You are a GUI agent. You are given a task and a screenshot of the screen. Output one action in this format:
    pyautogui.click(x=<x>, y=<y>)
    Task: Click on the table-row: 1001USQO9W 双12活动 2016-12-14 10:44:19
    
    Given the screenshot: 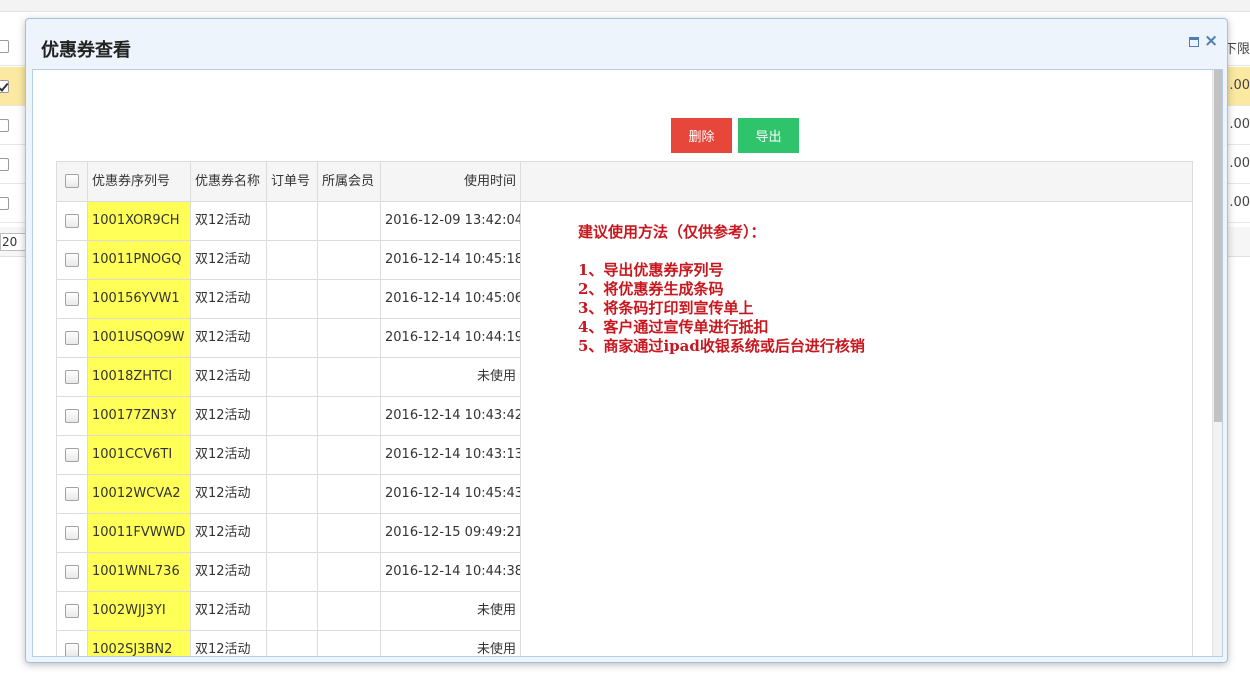 What is the action you would take?
    pyautogui.click(x=289, y=338)
    